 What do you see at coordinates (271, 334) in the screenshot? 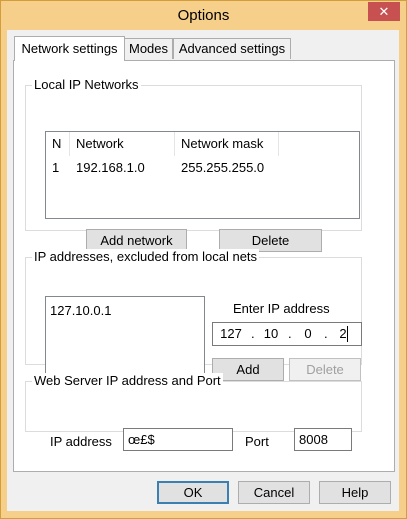
I see `ip-octet-2: 10` at bounding box center [271, 334].